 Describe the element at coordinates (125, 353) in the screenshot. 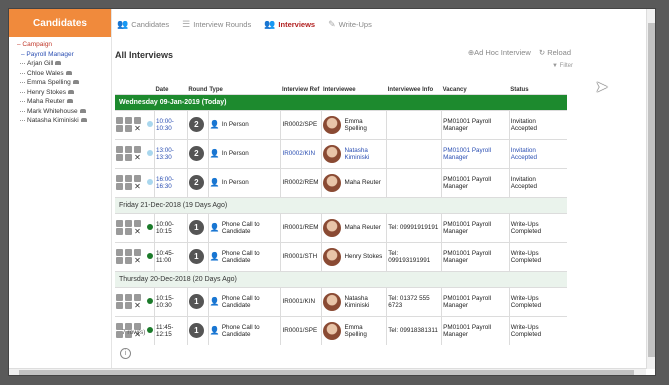

I see `info-icon: i` at that location.